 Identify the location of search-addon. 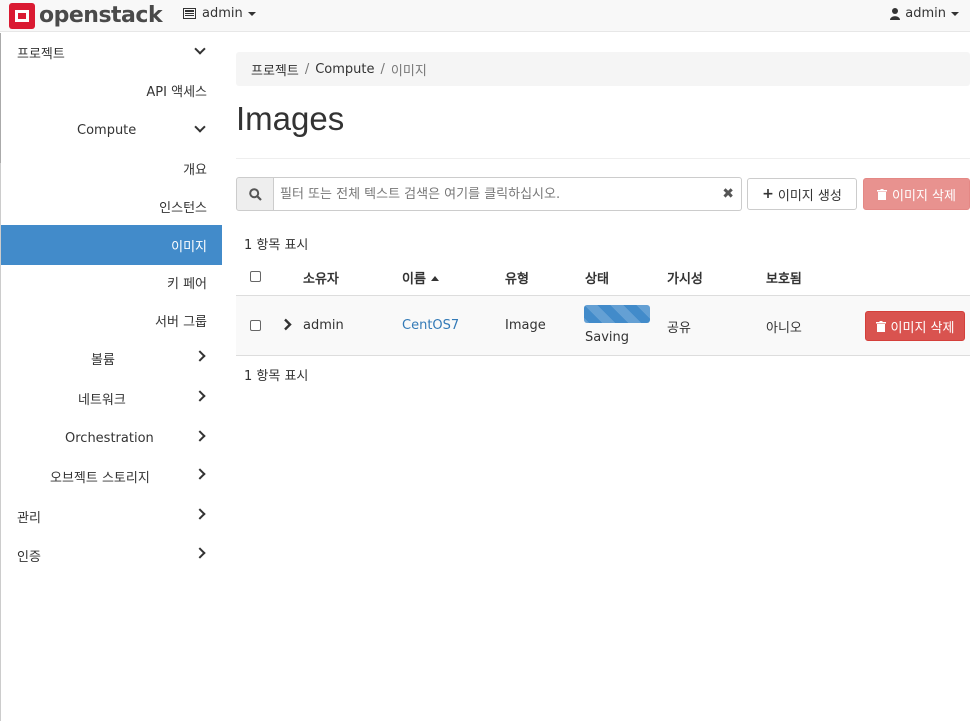
(255, 194).